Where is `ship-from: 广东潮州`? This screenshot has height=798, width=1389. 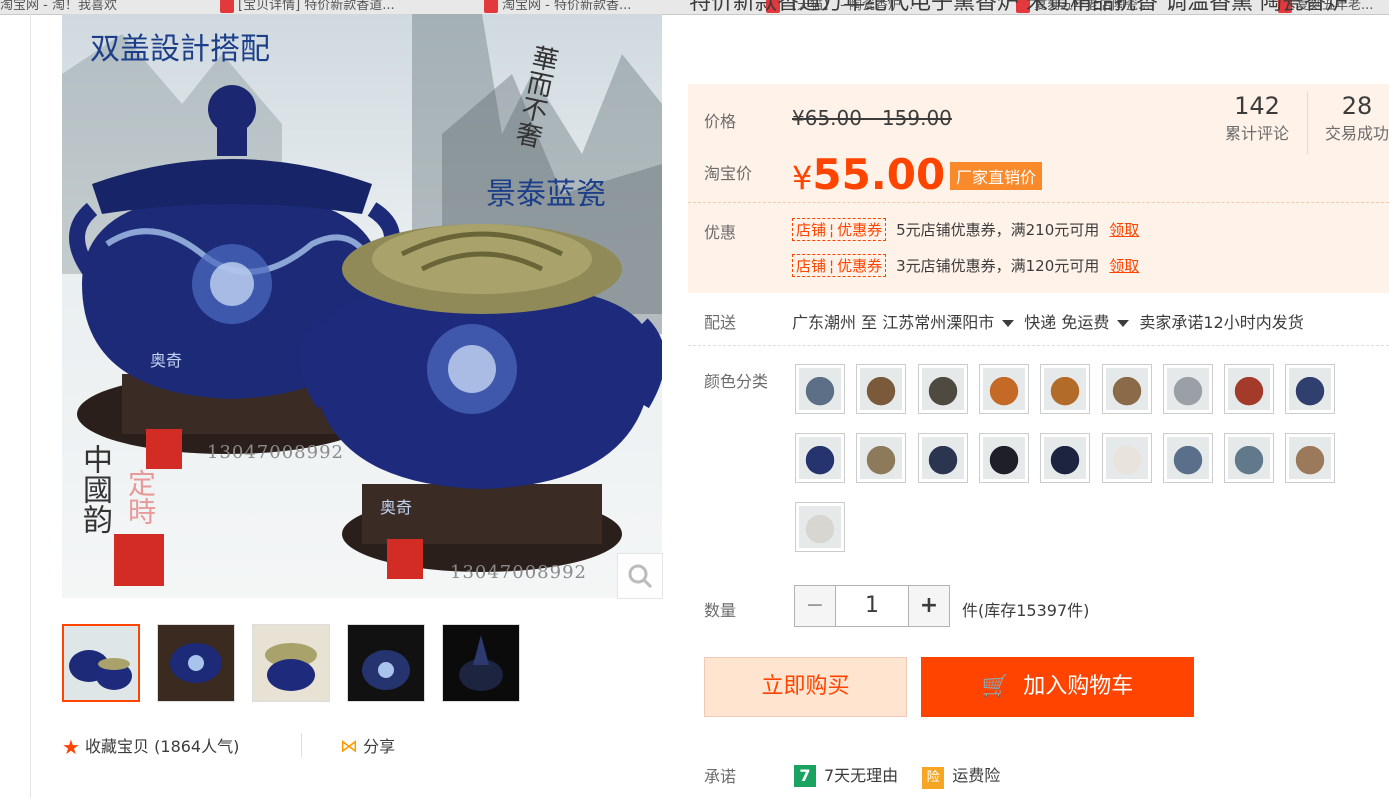
ship-from: 广东潮州 is located at coordinates (824, 322).